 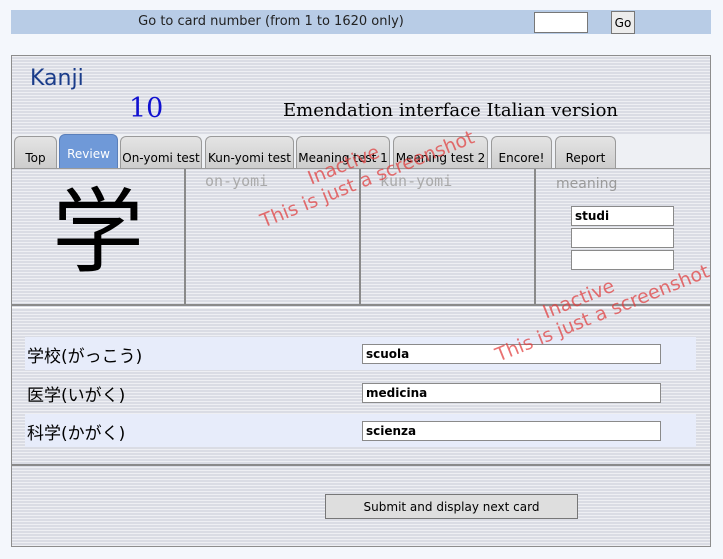 What do you see at coordinates (440, 152) in the screenshot?
I see `tab-meaning-test-2: Meaning test 2` at bounding box center [440, 152].